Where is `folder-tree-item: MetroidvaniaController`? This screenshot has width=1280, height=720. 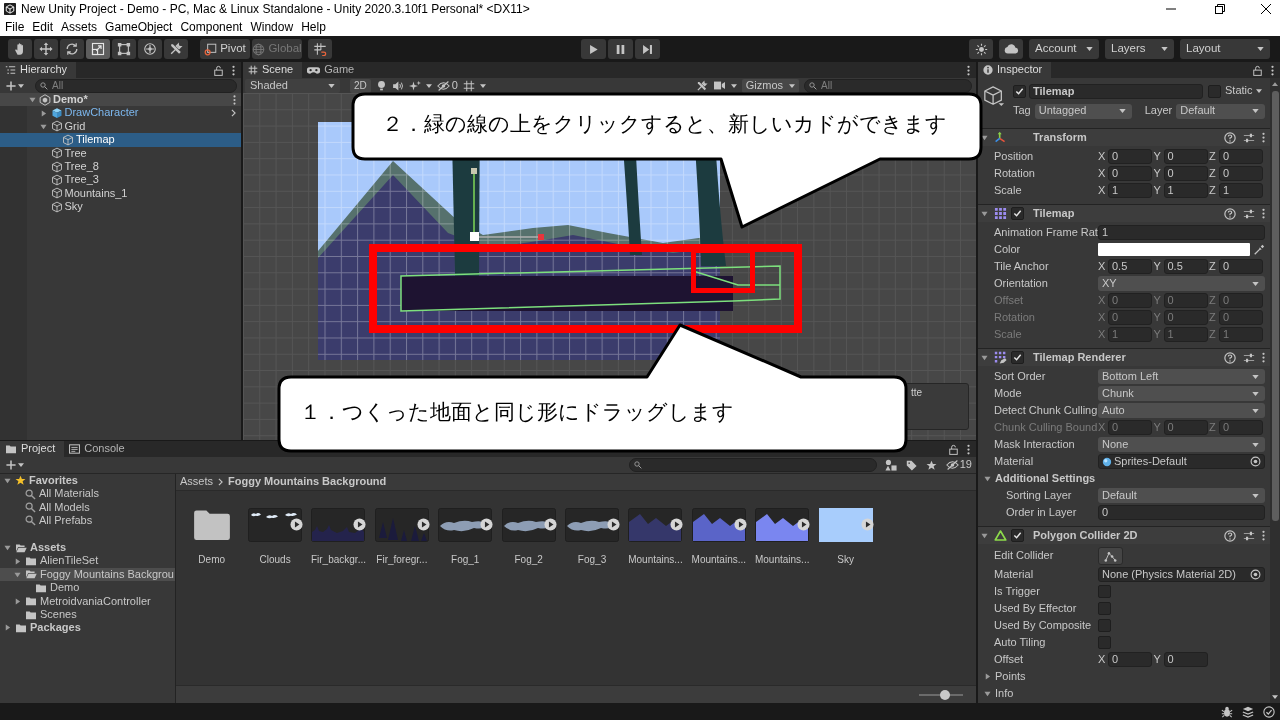 folder-tree-item: MetroidvaniaController is located at coordinates (87, 601).